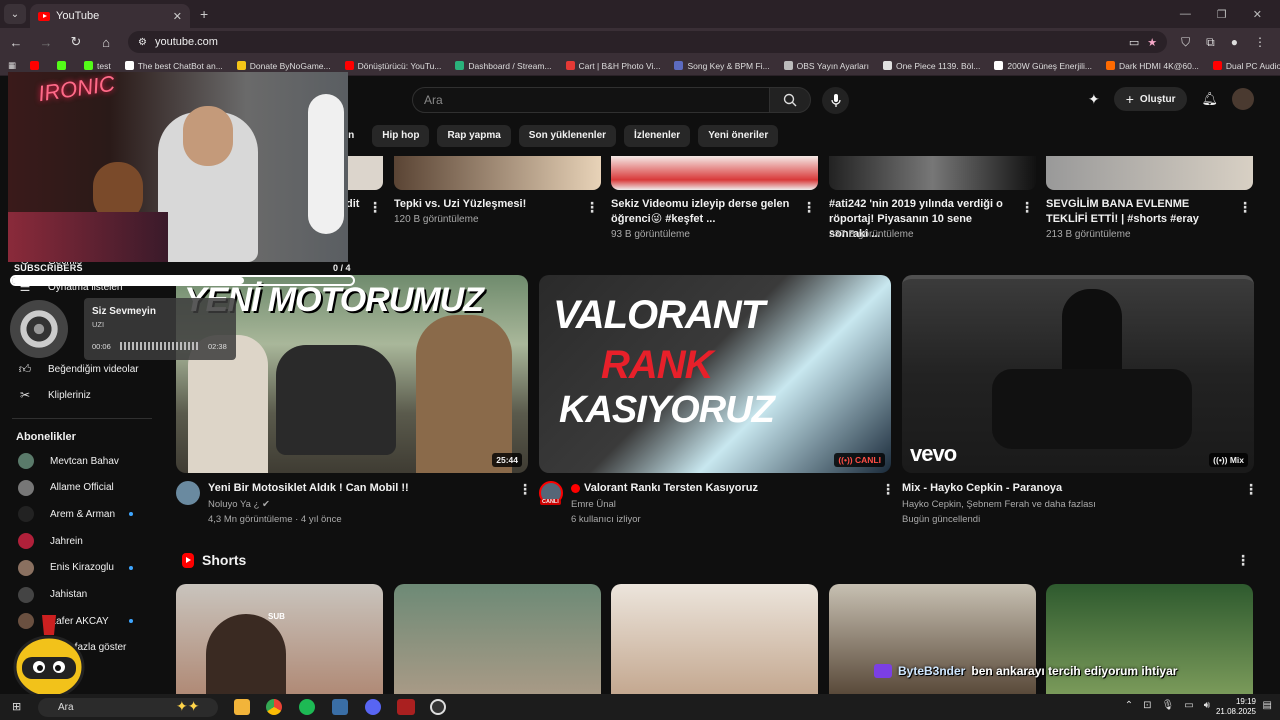  I want to click on bookmark-item: OBS Yayın Ayarları, so click(826, 66).